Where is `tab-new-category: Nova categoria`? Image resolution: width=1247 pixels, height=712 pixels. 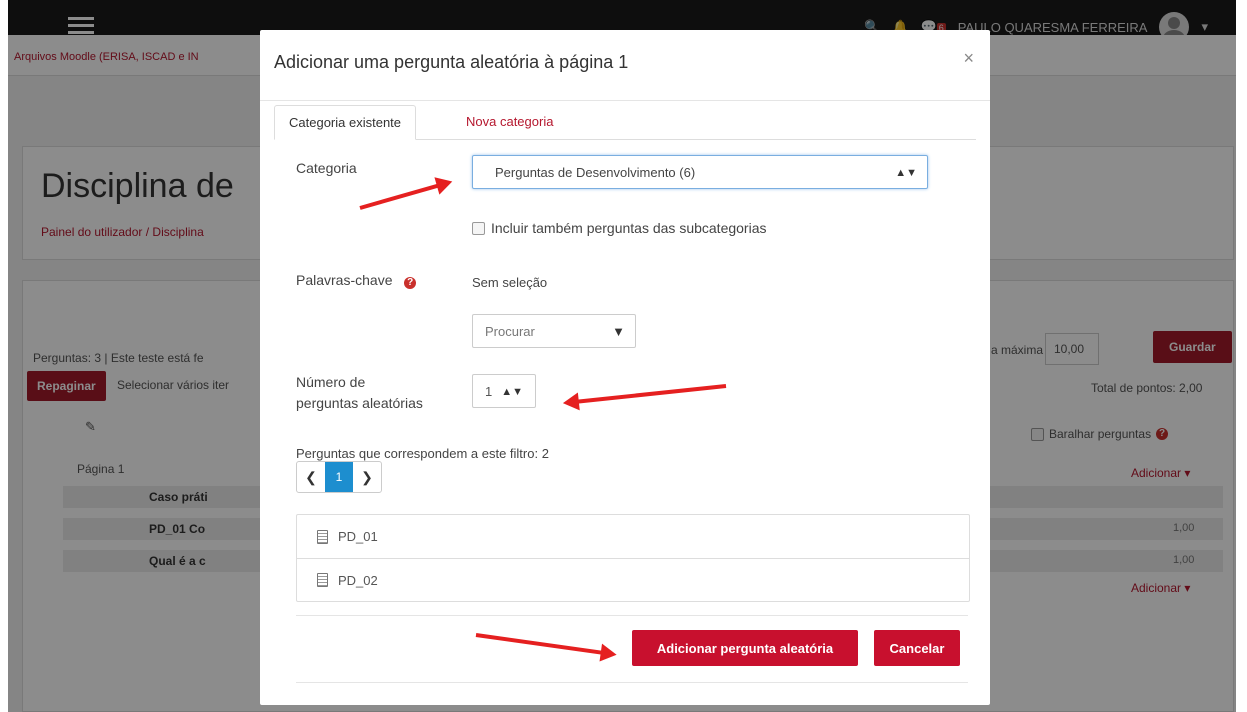 tab-new-category: Nova categoria is located at coordinates (509, 121).